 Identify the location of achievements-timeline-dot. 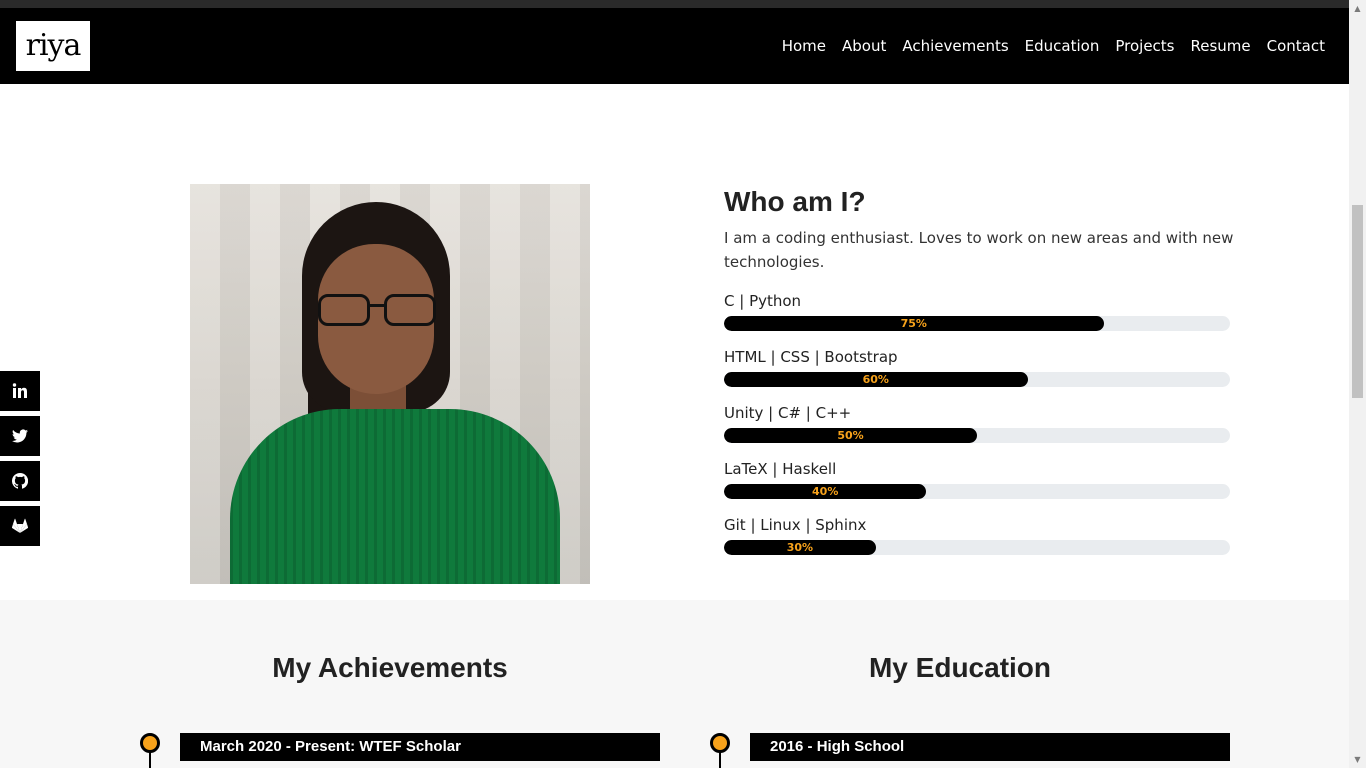
(150, 743).